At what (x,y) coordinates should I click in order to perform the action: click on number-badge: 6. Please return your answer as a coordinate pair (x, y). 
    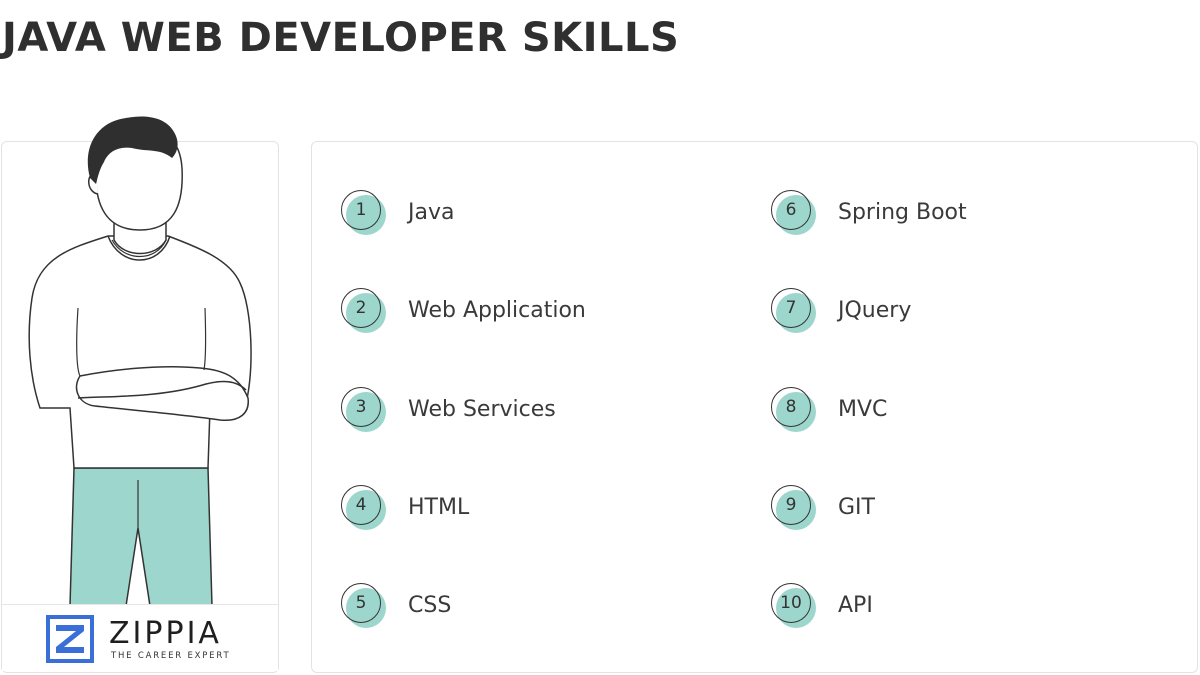
    Looking at the image, I should click on (795, 214).